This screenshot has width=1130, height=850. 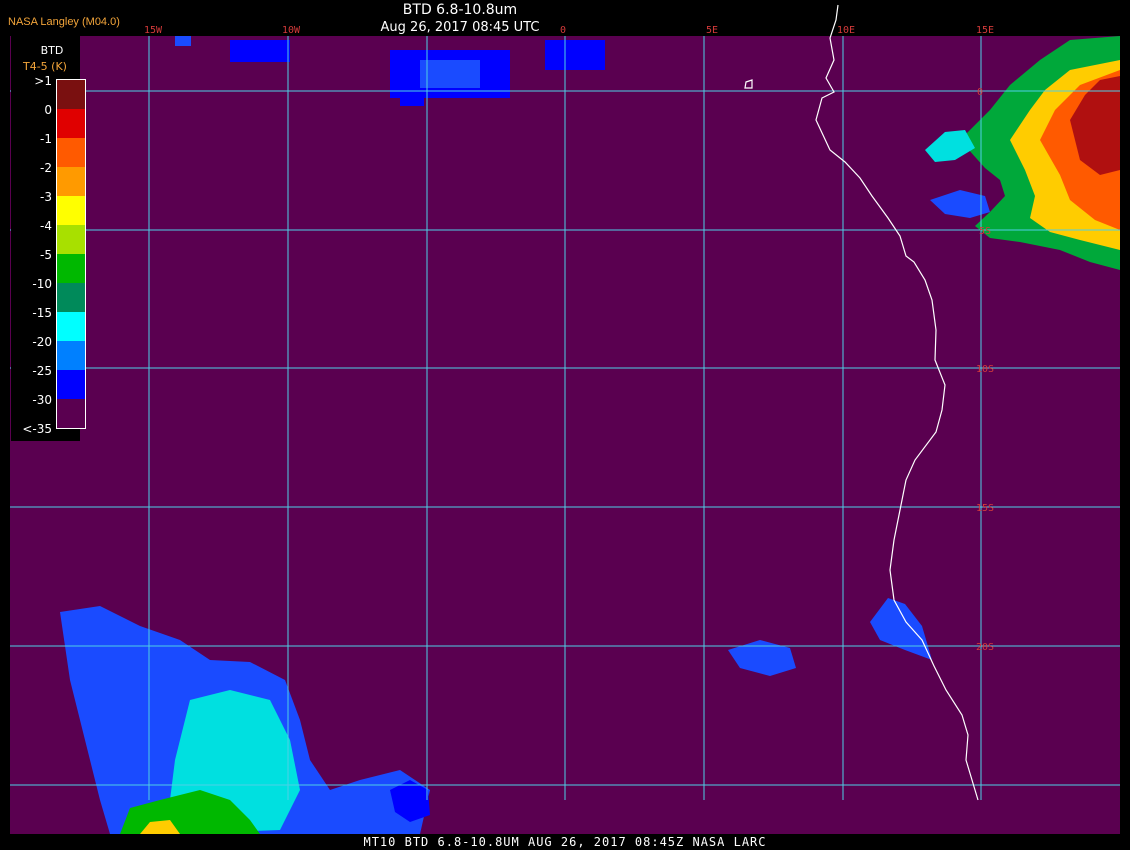 What do you see at coordinates (985, 231) in the screenshot?
I see `lat-label-5s: 5S` at bounding box center [985, 231].